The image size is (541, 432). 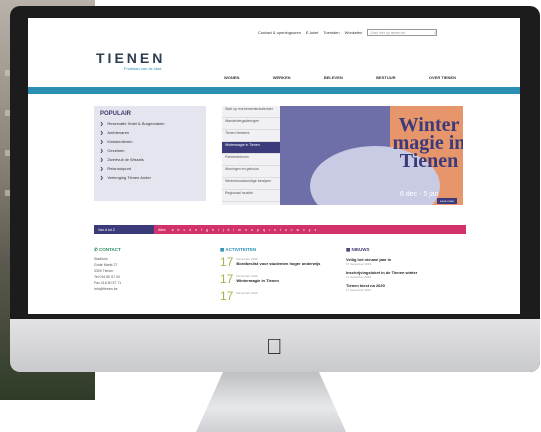 I want to click on nav-bestuur: BESTUUR, so click(x=385, y=77).